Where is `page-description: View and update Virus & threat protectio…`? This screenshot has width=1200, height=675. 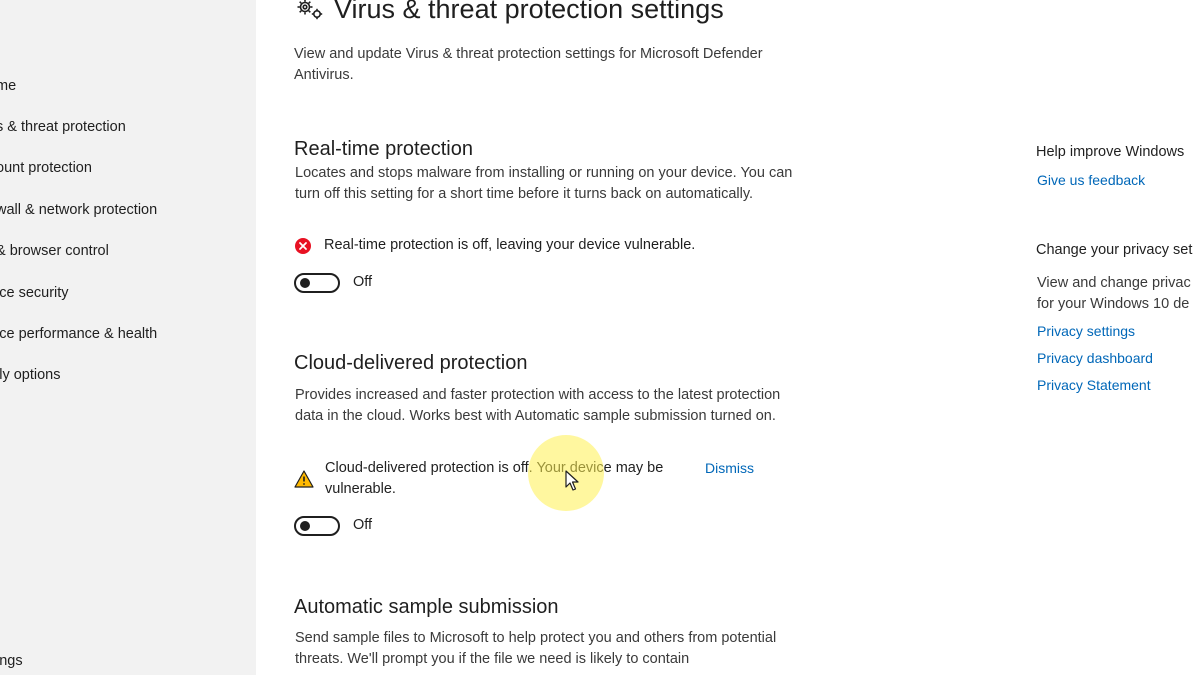
page-description: View and update Virus & threat protectio… is located at coordinates (528, 64).